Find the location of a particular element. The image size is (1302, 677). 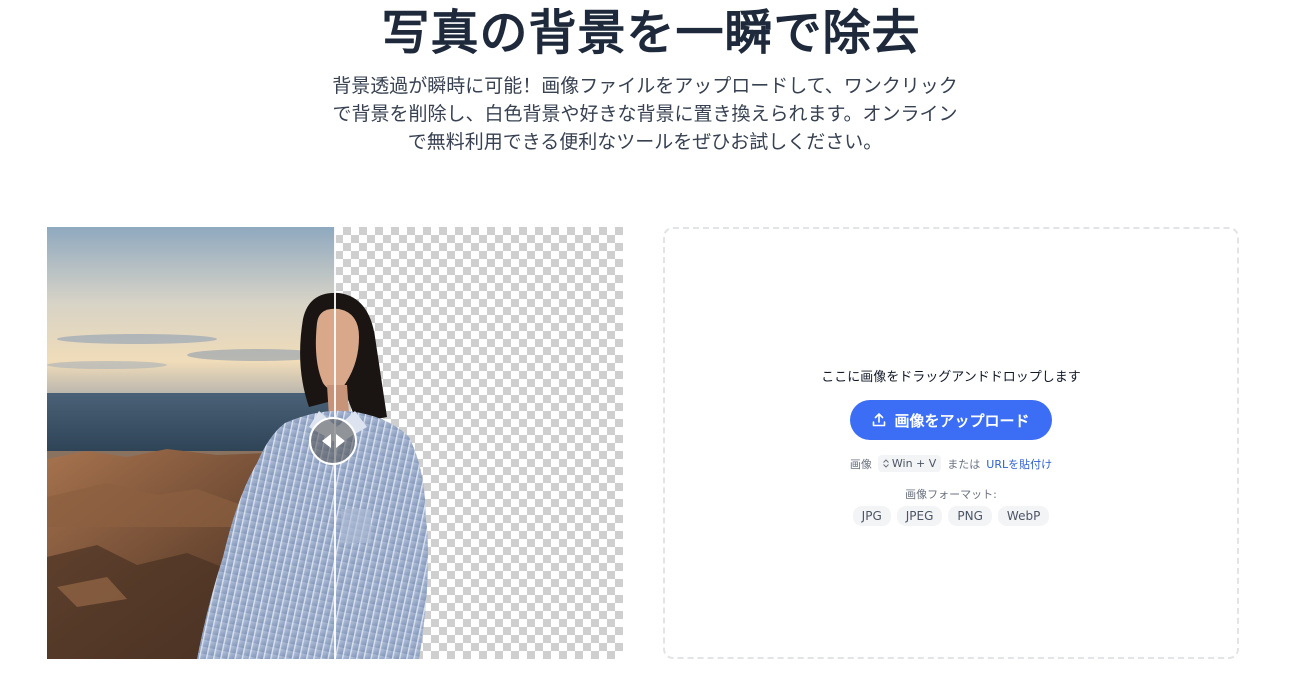

compare-slider-handle is located at coordinates (333, 441).